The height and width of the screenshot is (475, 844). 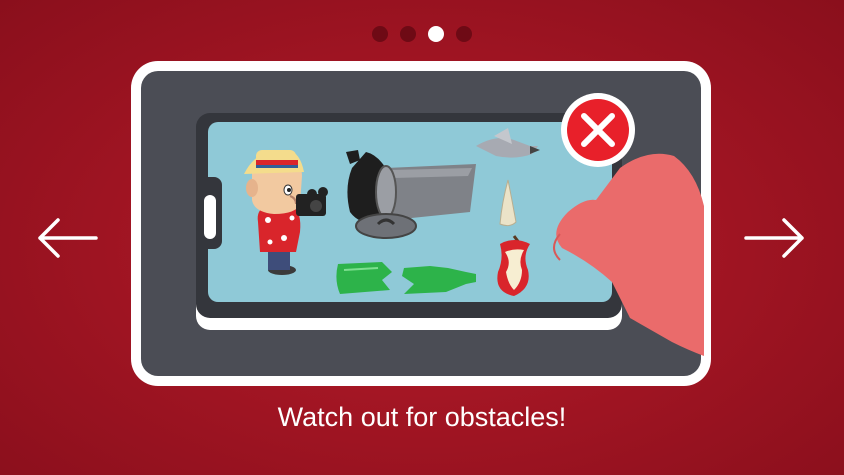 What do you see at coordinates (598, 130) in the screenshot?
I see `close-x-icon` at bounding box center [598, 130].